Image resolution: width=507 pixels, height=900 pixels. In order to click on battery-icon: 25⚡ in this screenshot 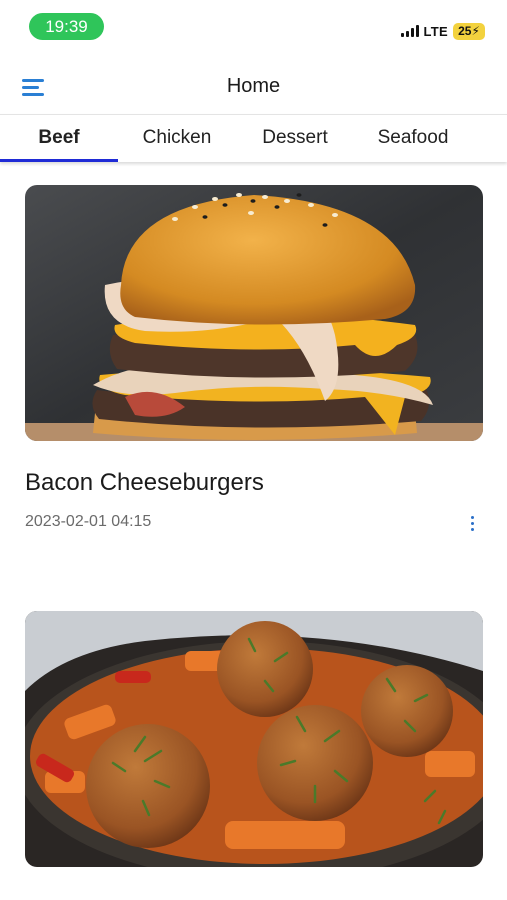, I will do `click(469, 31)`.